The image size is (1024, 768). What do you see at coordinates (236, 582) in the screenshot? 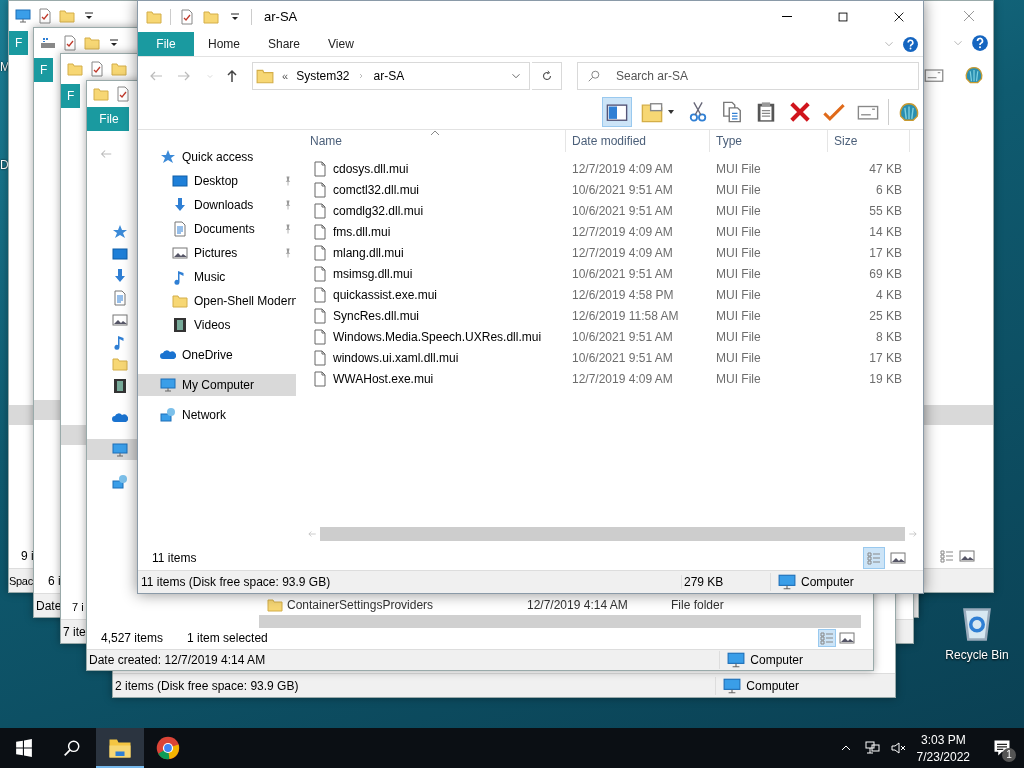
I see `status-text: 11 items (Disk free space: 93.9 GB)` at bounding box center [236, 582].